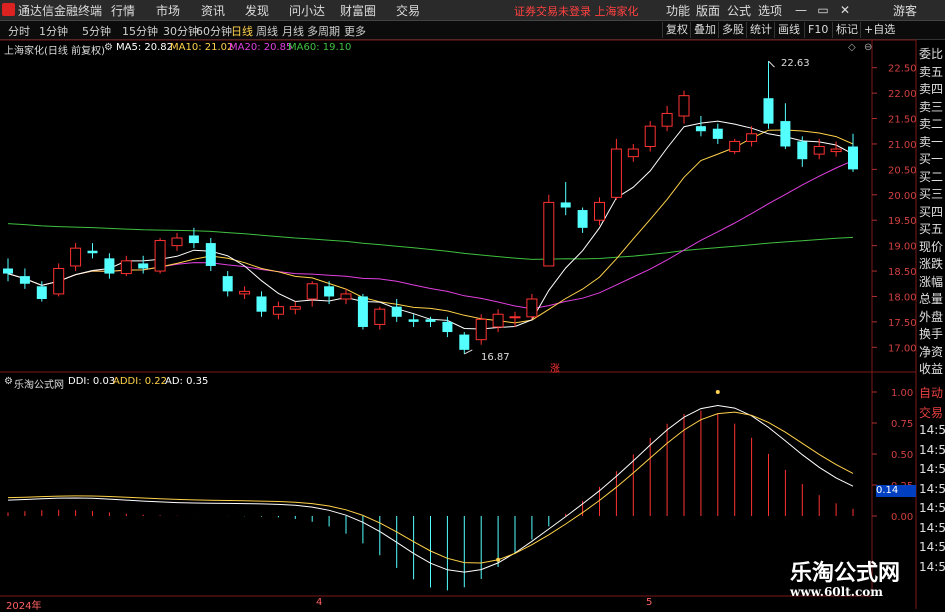 The height and width of the screenshot is (612, 945). Describe the element at coordinates (902, 424) in the screenshot. I see `ind-tick-label: 0.75` at that location.